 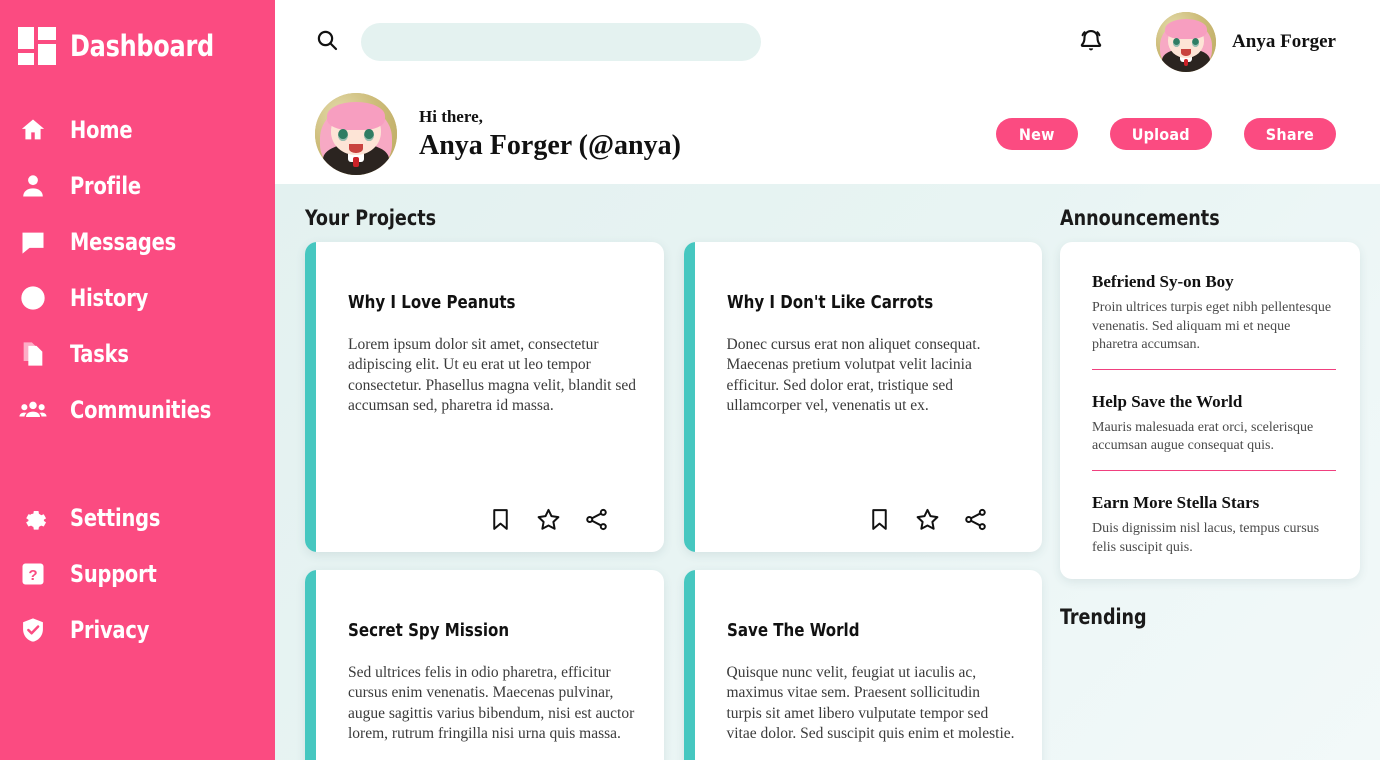 I want to click on sidebar-item-label: Support, so click(x=113, y=574).